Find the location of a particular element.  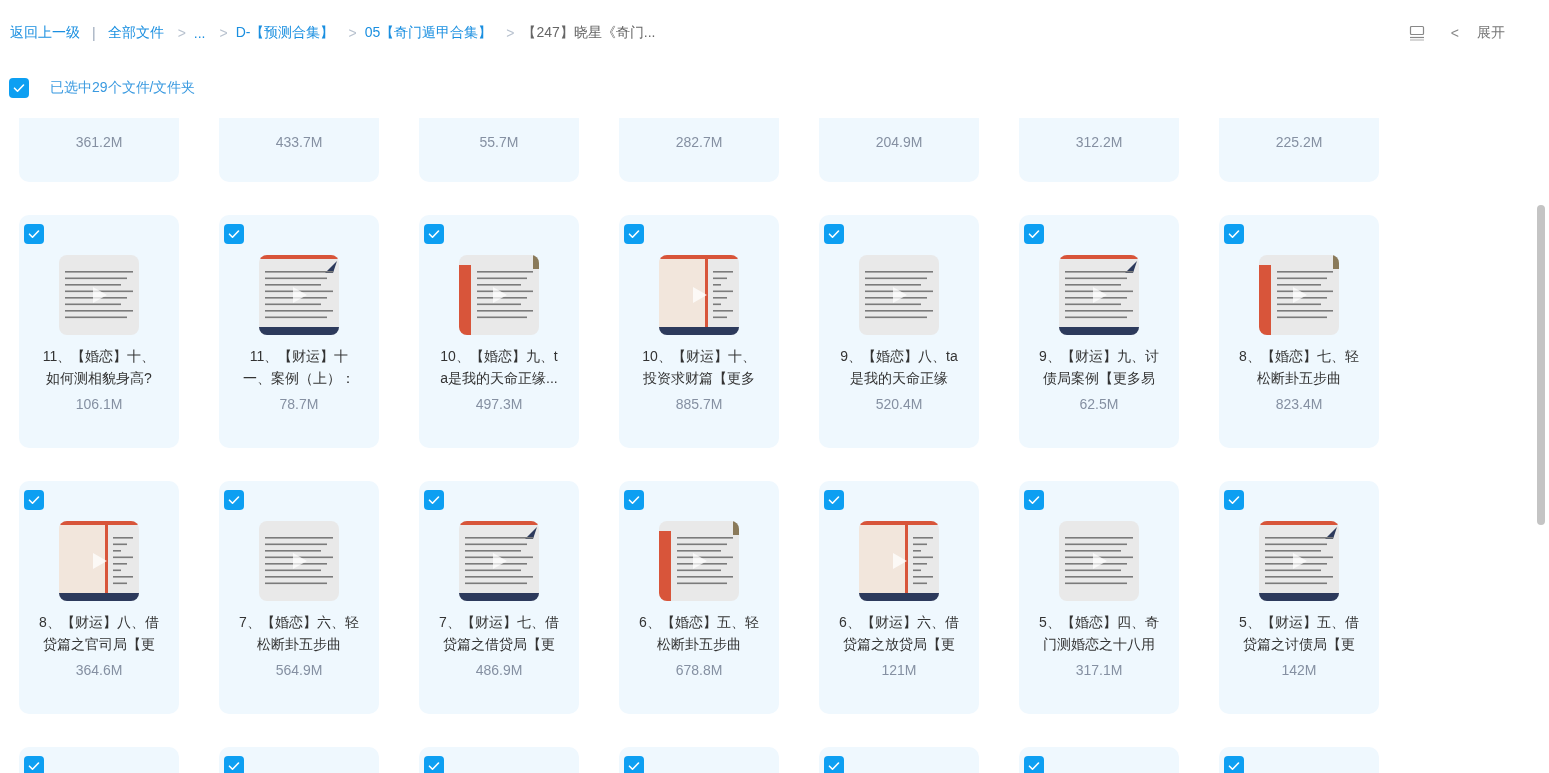

breadcrumb-link: 全部文件 is located at coordinates (135, 33).